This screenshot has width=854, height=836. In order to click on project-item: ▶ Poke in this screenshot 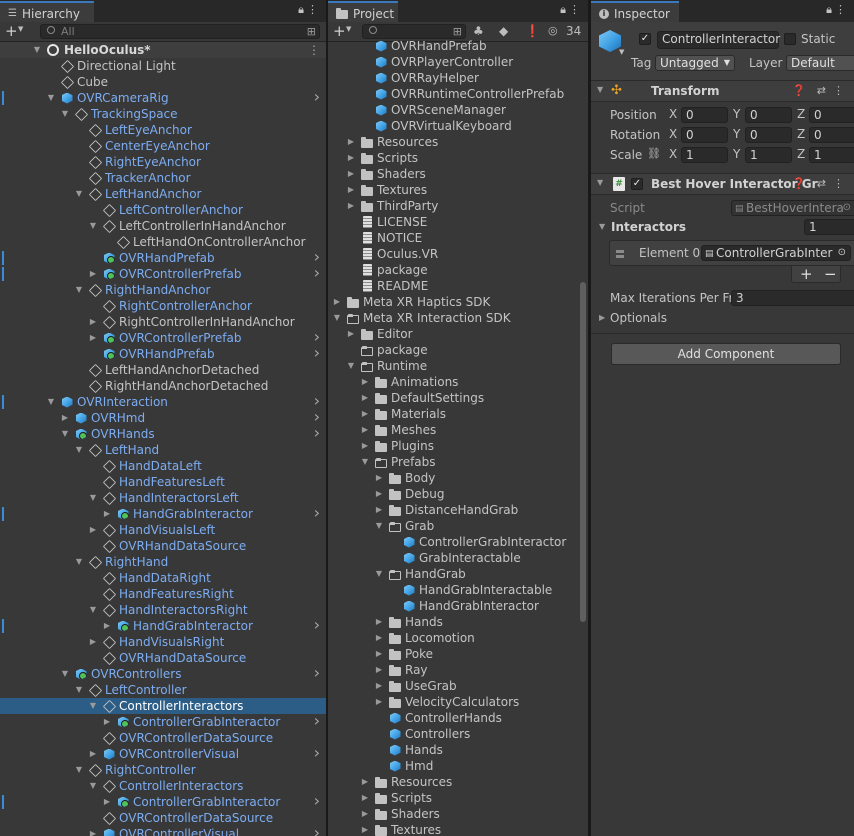, I will do `click(458, 654)`.